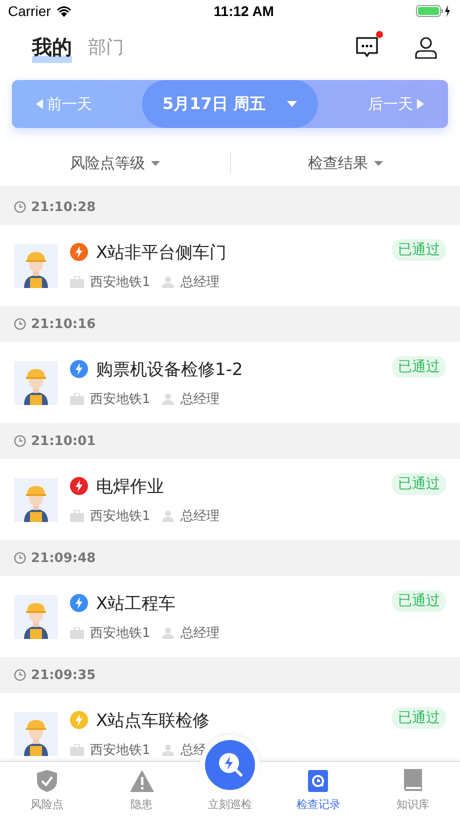  I want to click on record-card: 购票机设备检修1-2 西安地铁1 总经理 已通过, so click(230, 382).